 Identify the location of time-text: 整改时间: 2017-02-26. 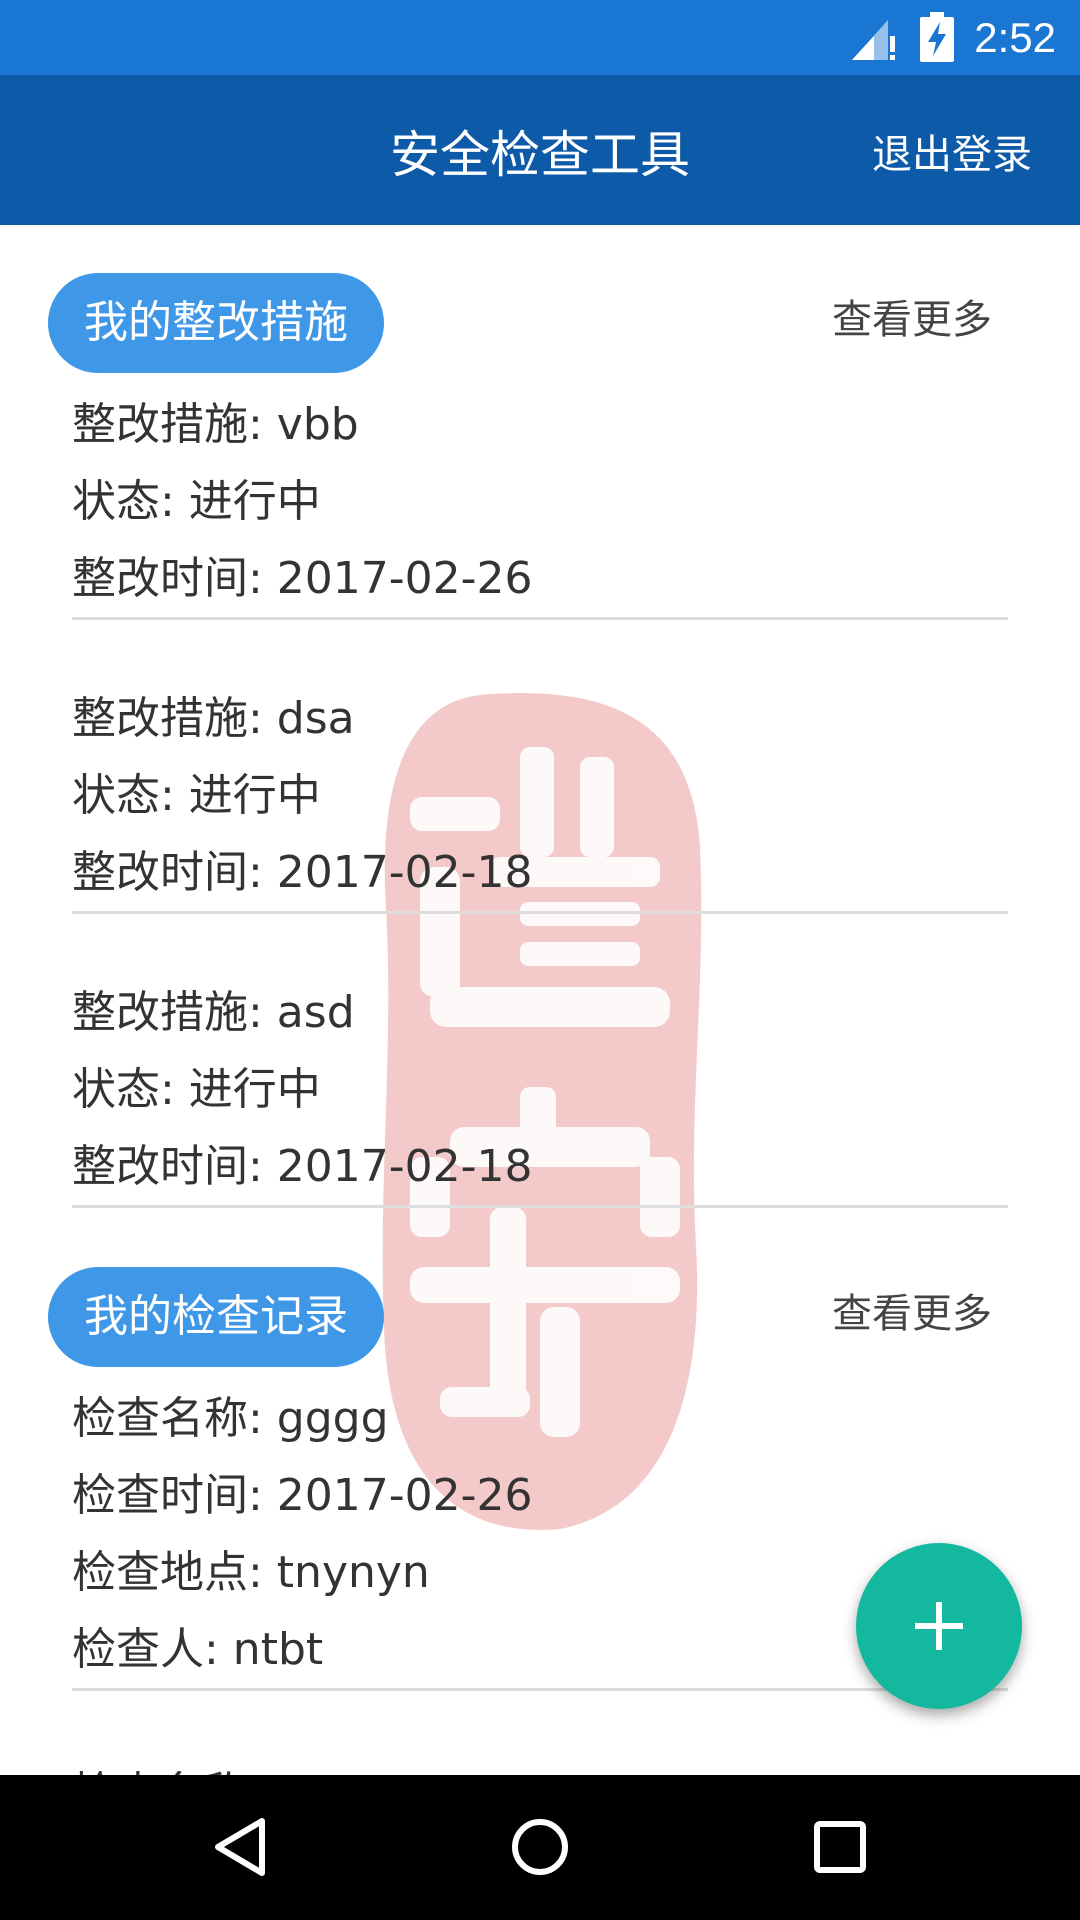
(302, 578).